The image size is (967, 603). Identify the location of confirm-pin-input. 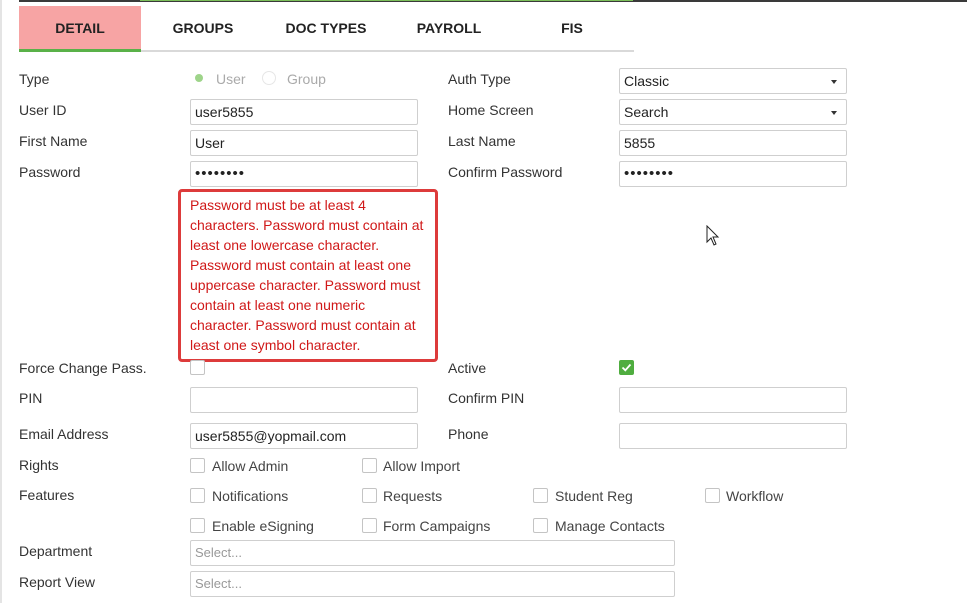
(733, 400).